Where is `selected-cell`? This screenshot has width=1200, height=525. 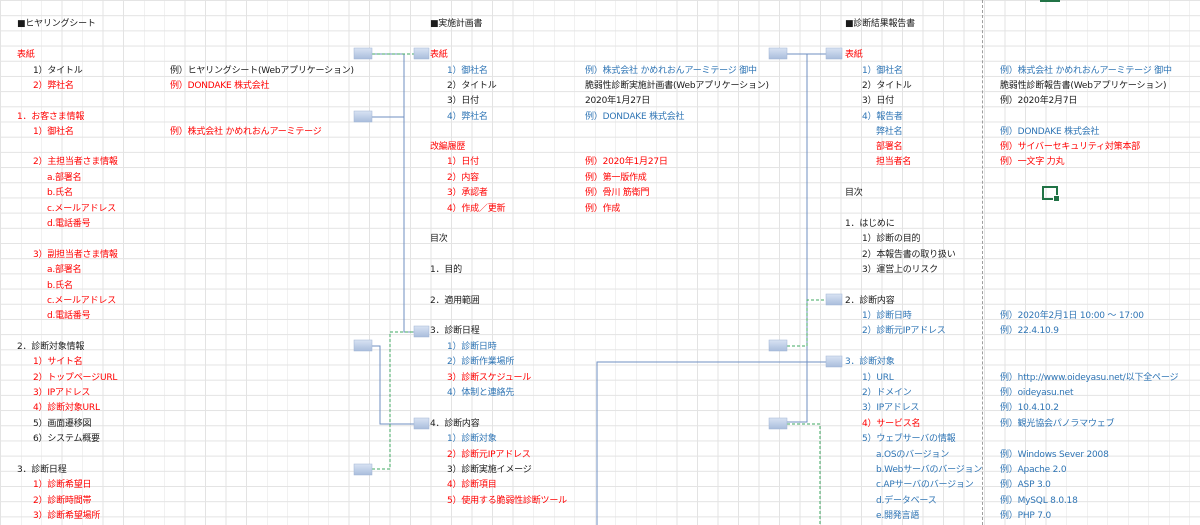 selected-cell is located at coordinates (1051, 194).